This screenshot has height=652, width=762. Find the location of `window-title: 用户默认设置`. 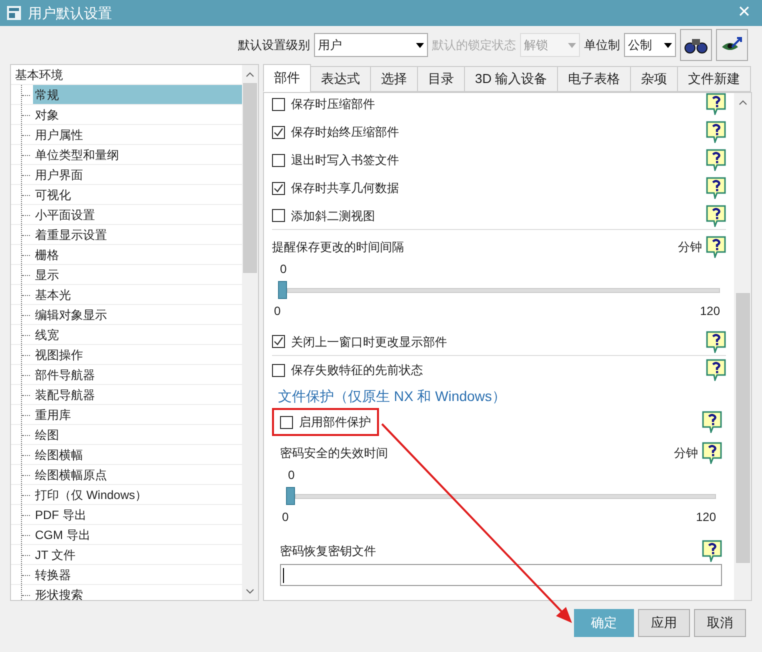

window-title: 用户默认设置 is located at coordinates (70, 13).